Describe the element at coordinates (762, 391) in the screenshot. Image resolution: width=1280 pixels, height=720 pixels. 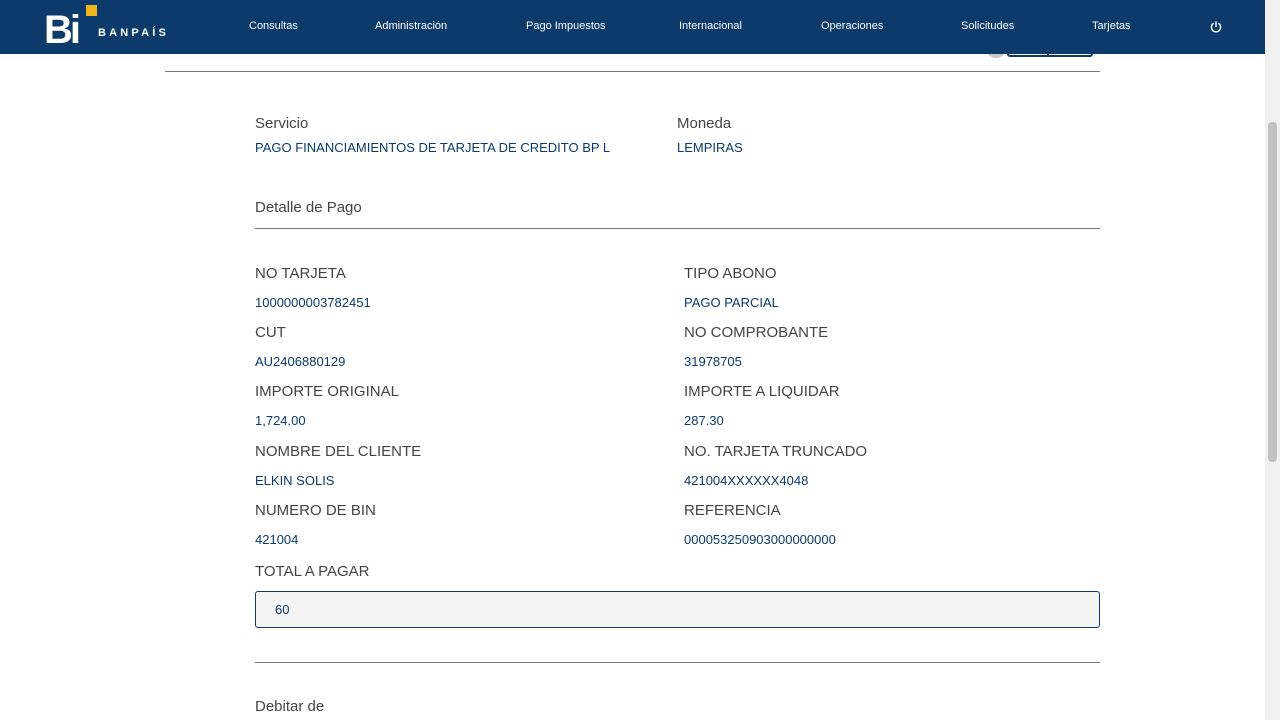
I see `importe-liquidar-label: IMPORTE A LIQUIDAR` at that location.